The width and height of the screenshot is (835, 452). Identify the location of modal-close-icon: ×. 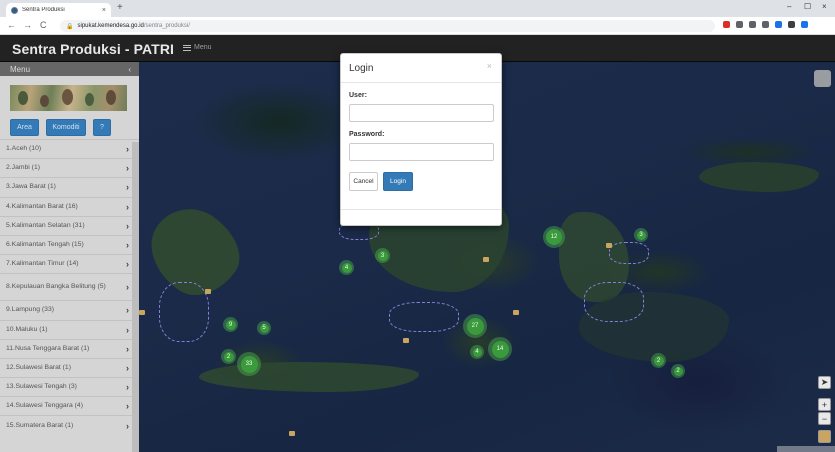
(489, 66).